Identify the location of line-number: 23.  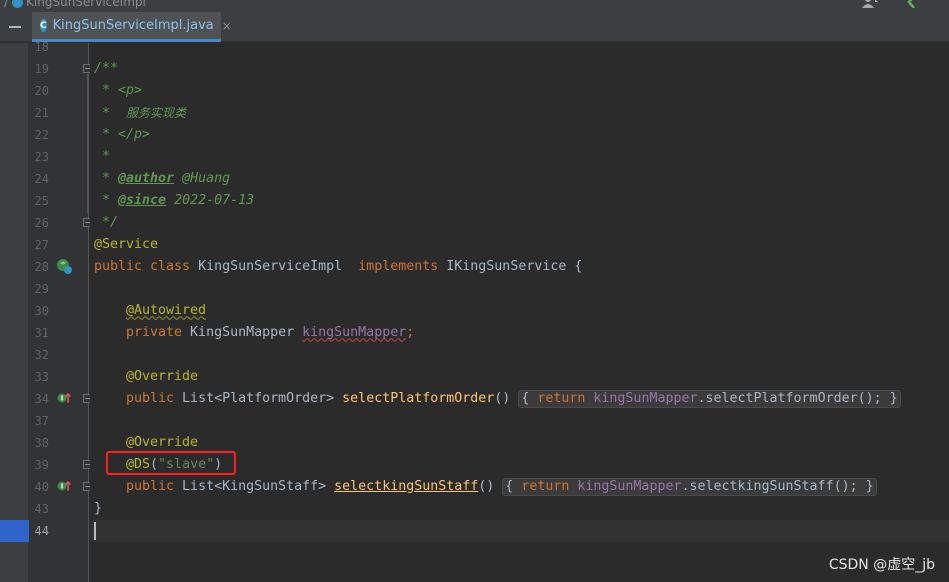
(41, 157).